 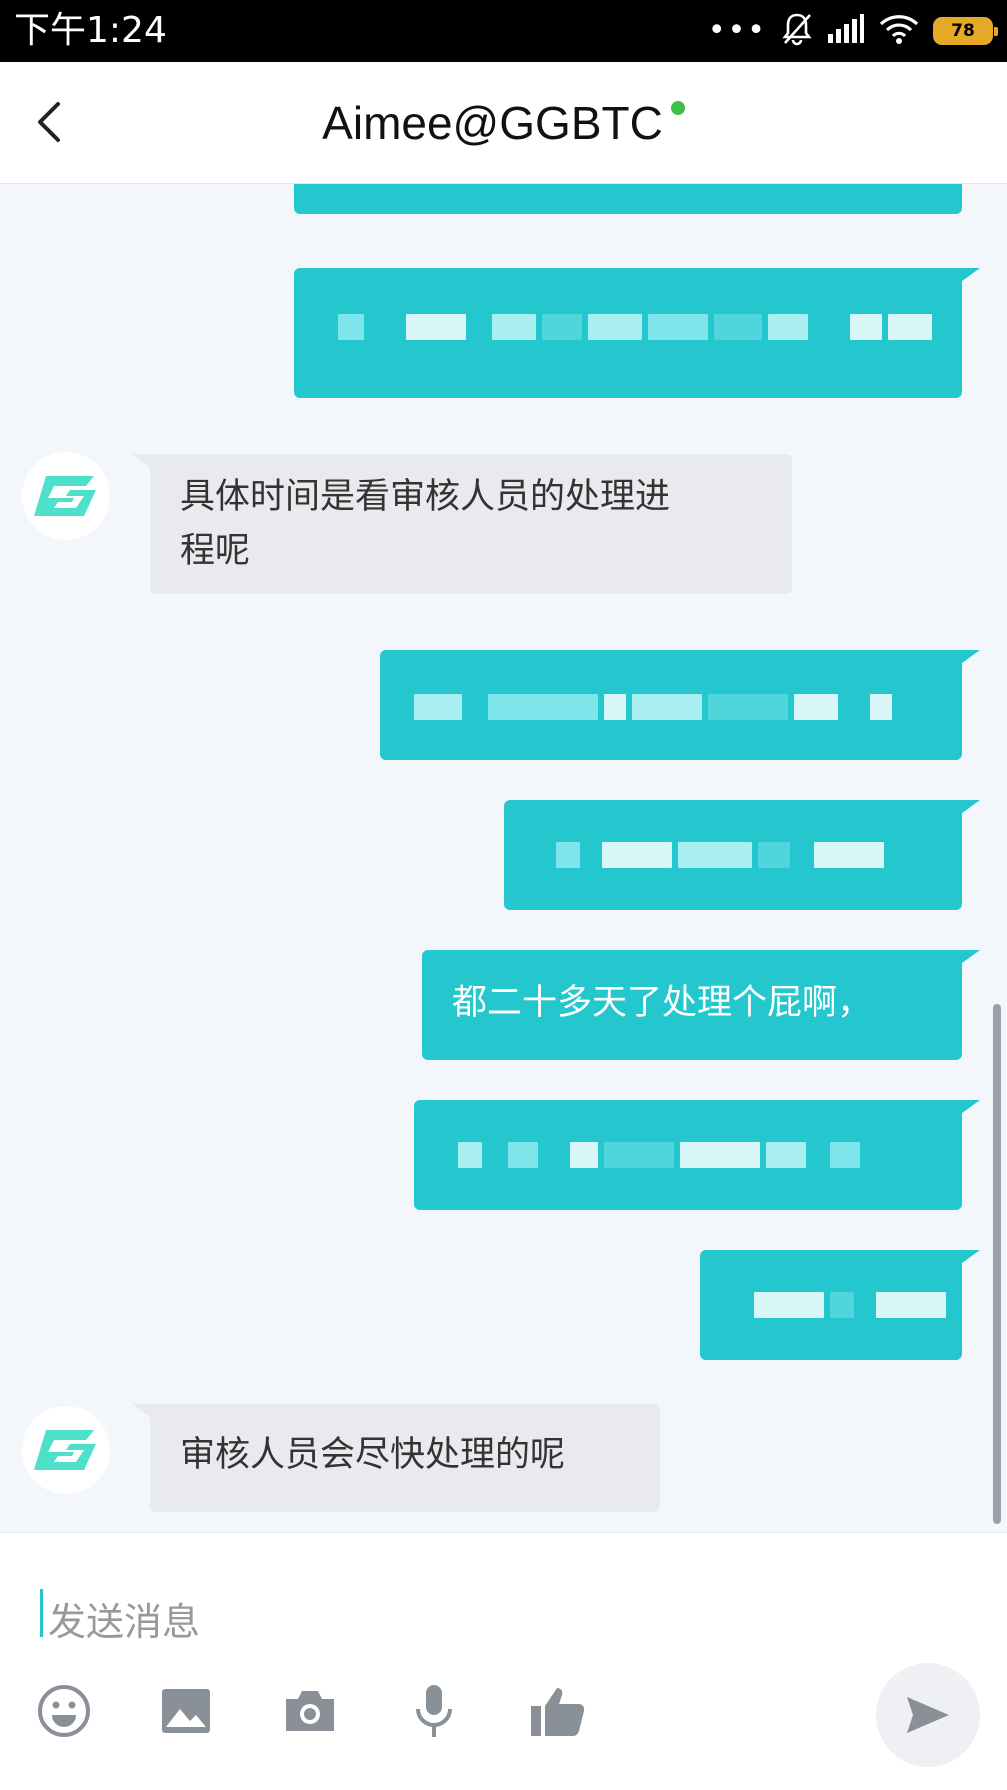 I want to click on message-text: 审核人员会尽快处理的呢, so click(x=373, y=1455).